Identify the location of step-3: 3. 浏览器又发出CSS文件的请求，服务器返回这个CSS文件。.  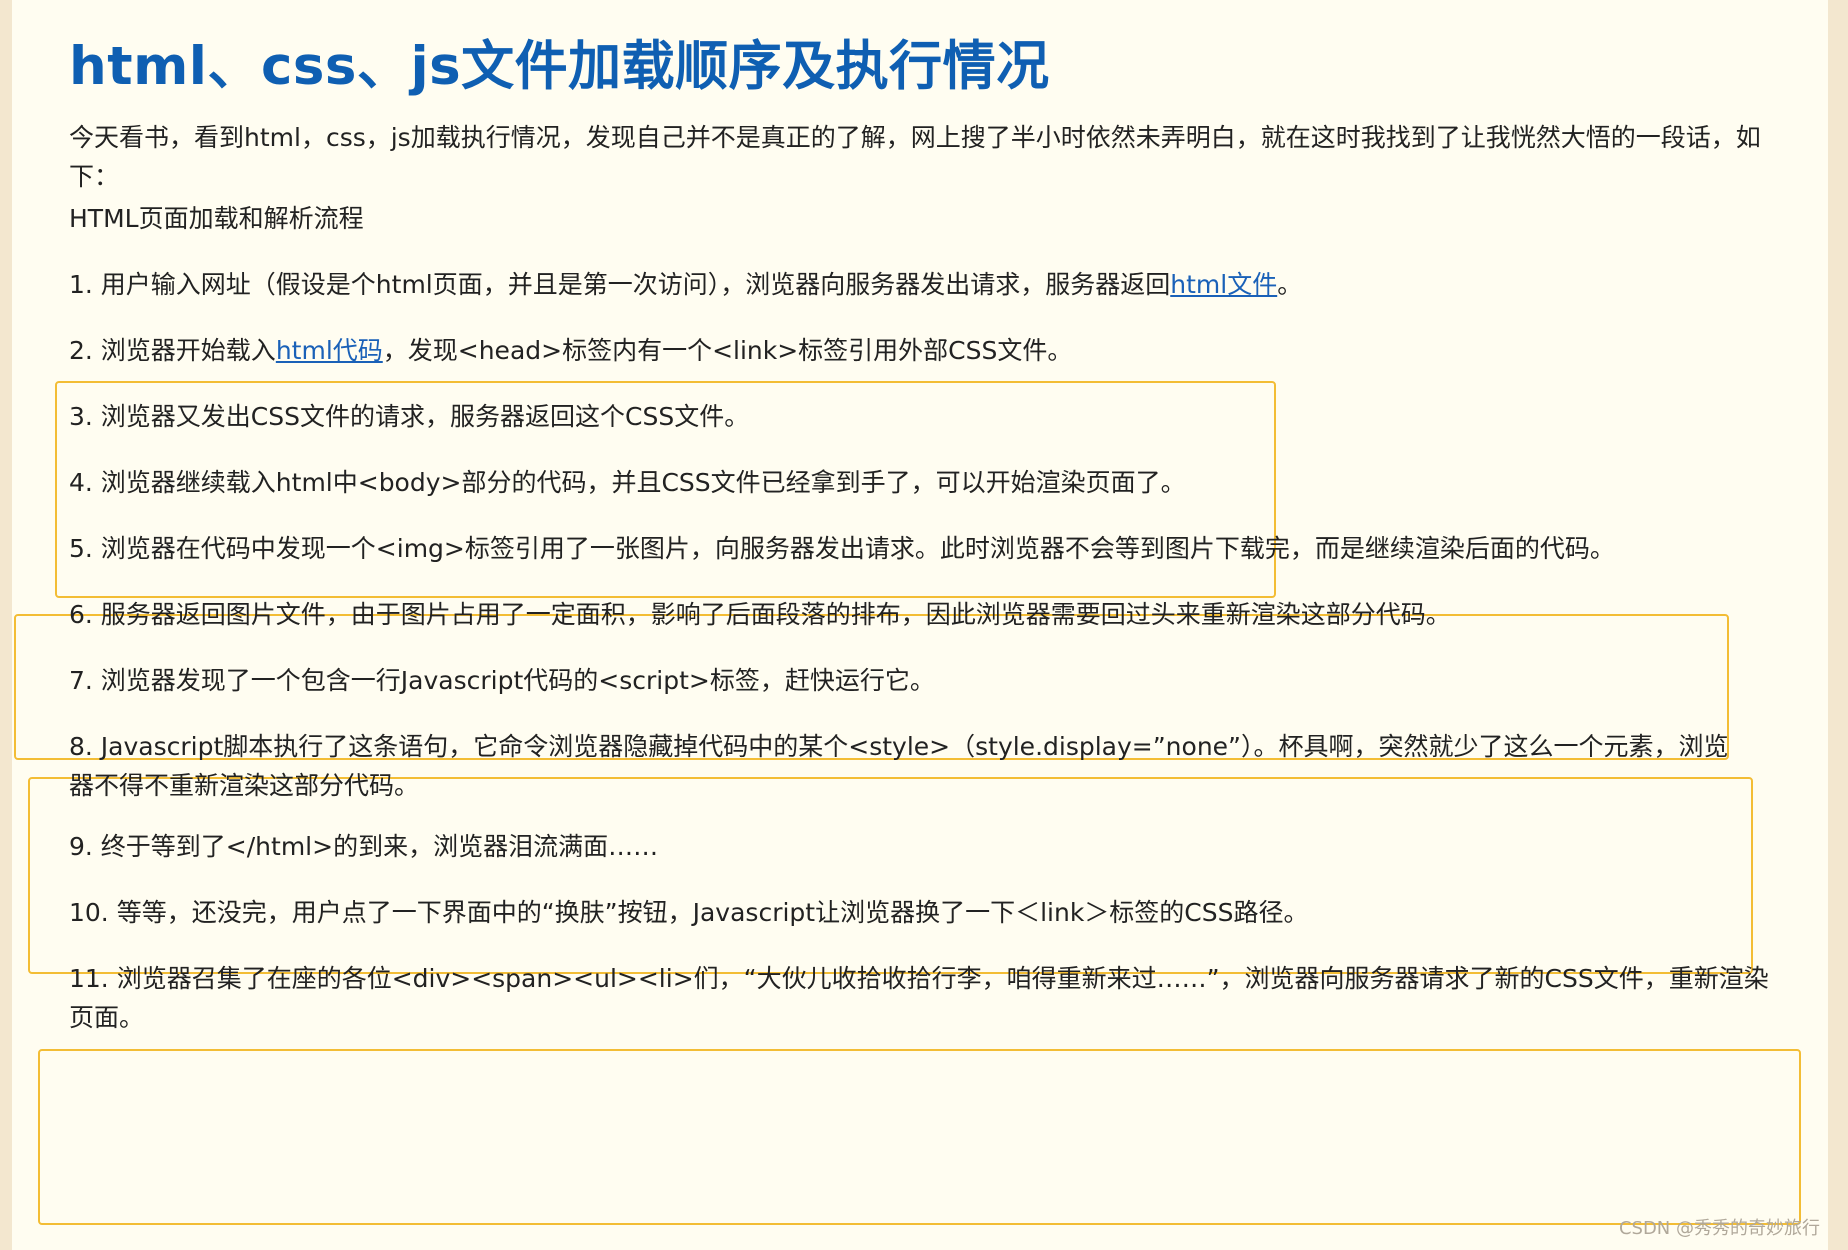
(409, 416).